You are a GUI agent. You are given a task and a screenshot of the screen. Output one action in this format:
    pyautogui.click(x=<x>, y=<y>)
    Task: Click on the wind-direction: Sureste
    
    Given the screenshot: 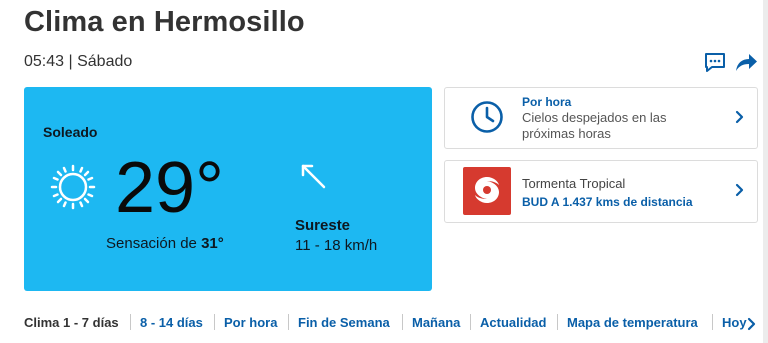 What is the action you would take?
    pyautogui.click(x=323, y=225)
    